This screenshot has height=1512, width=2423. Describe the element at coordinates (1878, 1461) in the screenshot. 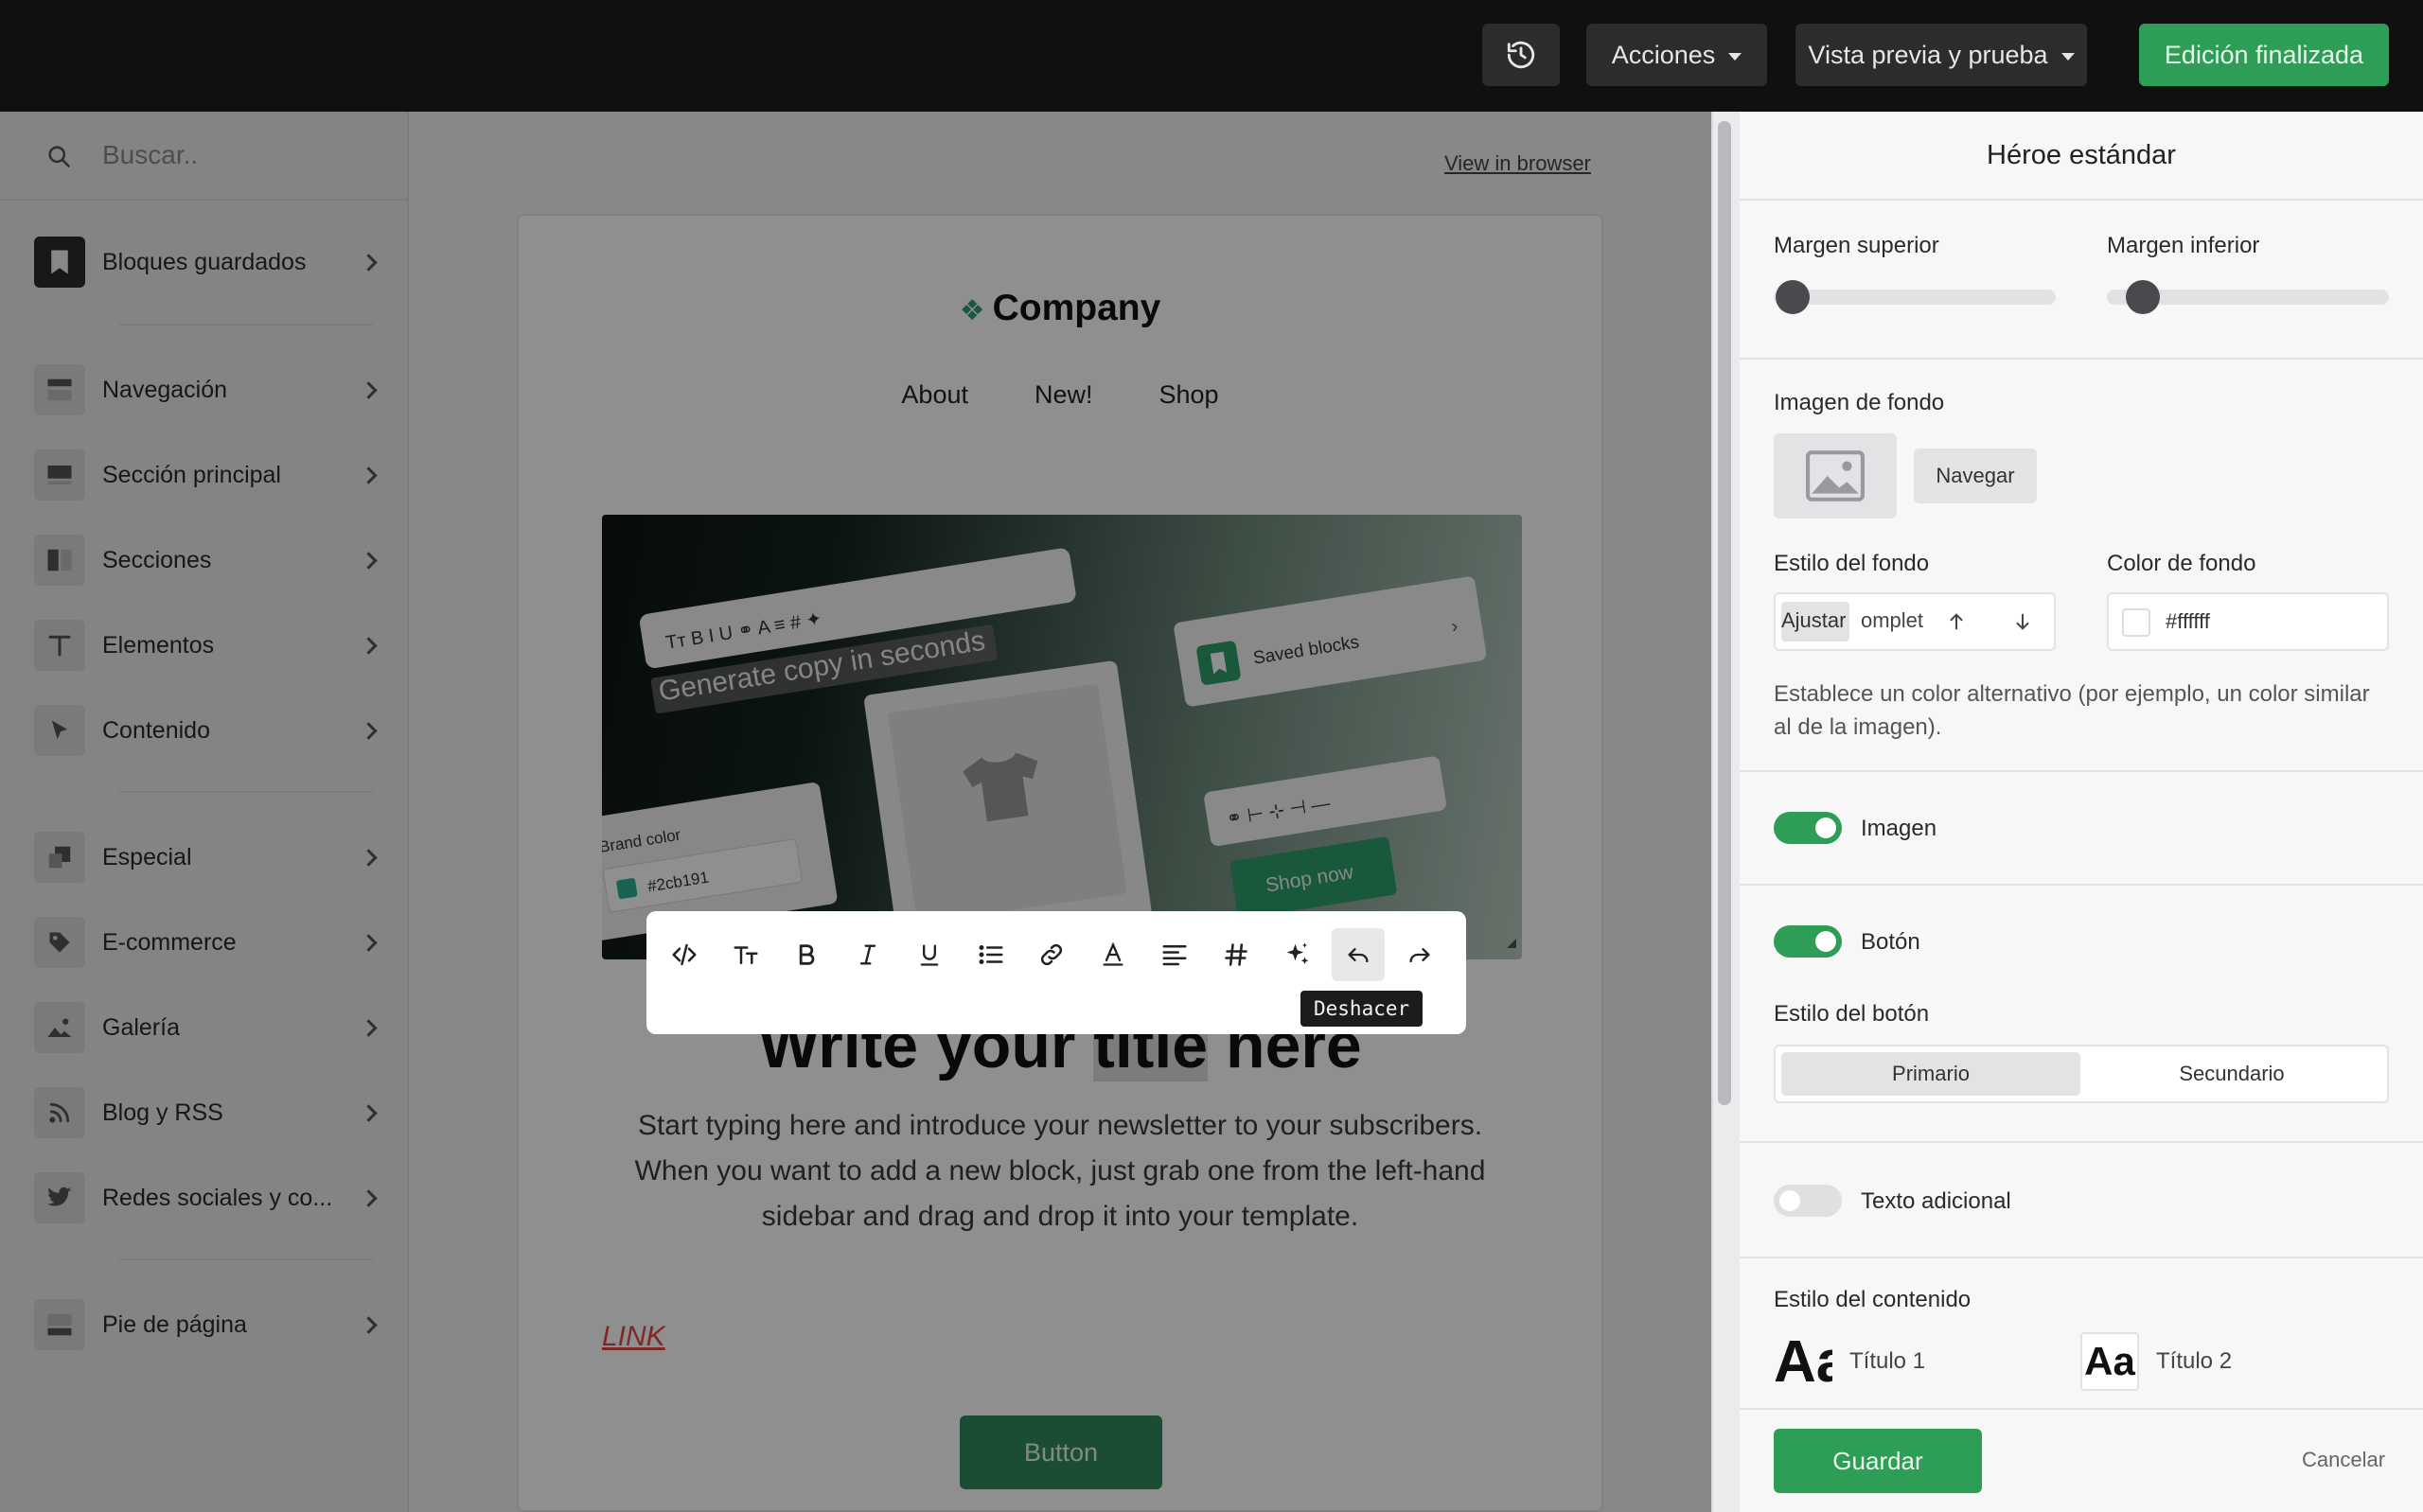

I see `save-button: Guardar` at that location.